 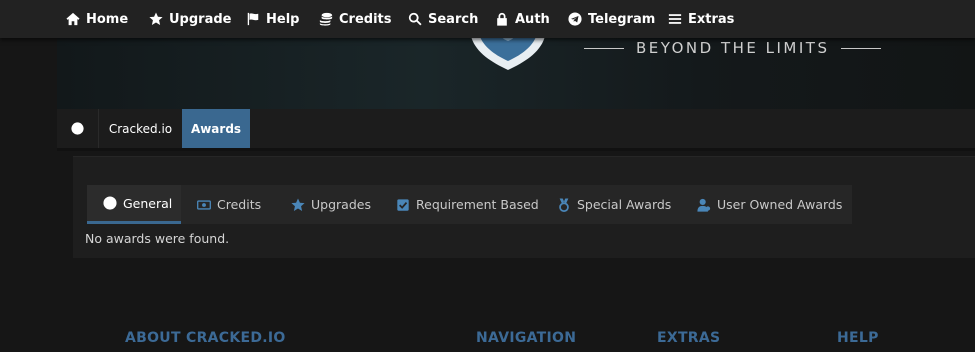 What do you see at coordinates (415, 19) in the screenshot?
I see `search-icon` at bounding box center [415, 19].